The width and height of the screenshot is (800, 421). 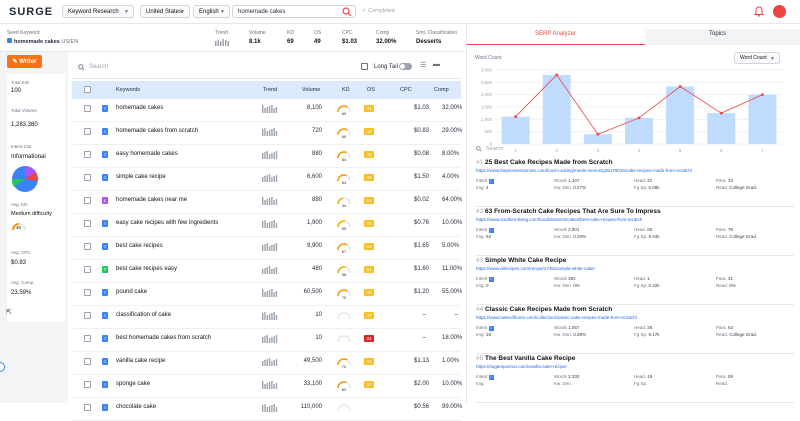 What do you see at coordinates (136, 407) in the screenshot?
I see `keyword-text: chocolate cake` at bounding box center [136, 407].